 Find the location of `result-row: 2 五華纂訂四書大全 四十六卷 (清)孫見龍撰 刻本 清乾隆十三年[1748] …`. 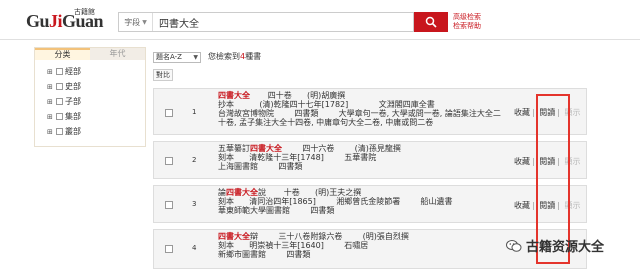

result-row: 2 五華纂訂四書大全 四十六卷 (清)孫見龍撰 刻本 清乾隆十三年[1748] … is located at coordinates (370, 160).